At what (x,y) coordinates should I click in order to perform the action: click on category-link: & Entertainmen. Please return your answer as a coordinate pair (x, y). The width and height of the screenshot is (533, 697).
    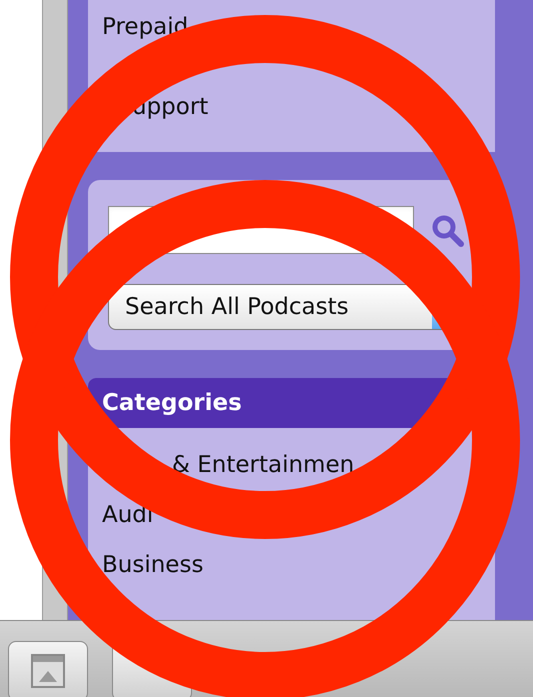
    Looking at the image, I should click on (263, 465).